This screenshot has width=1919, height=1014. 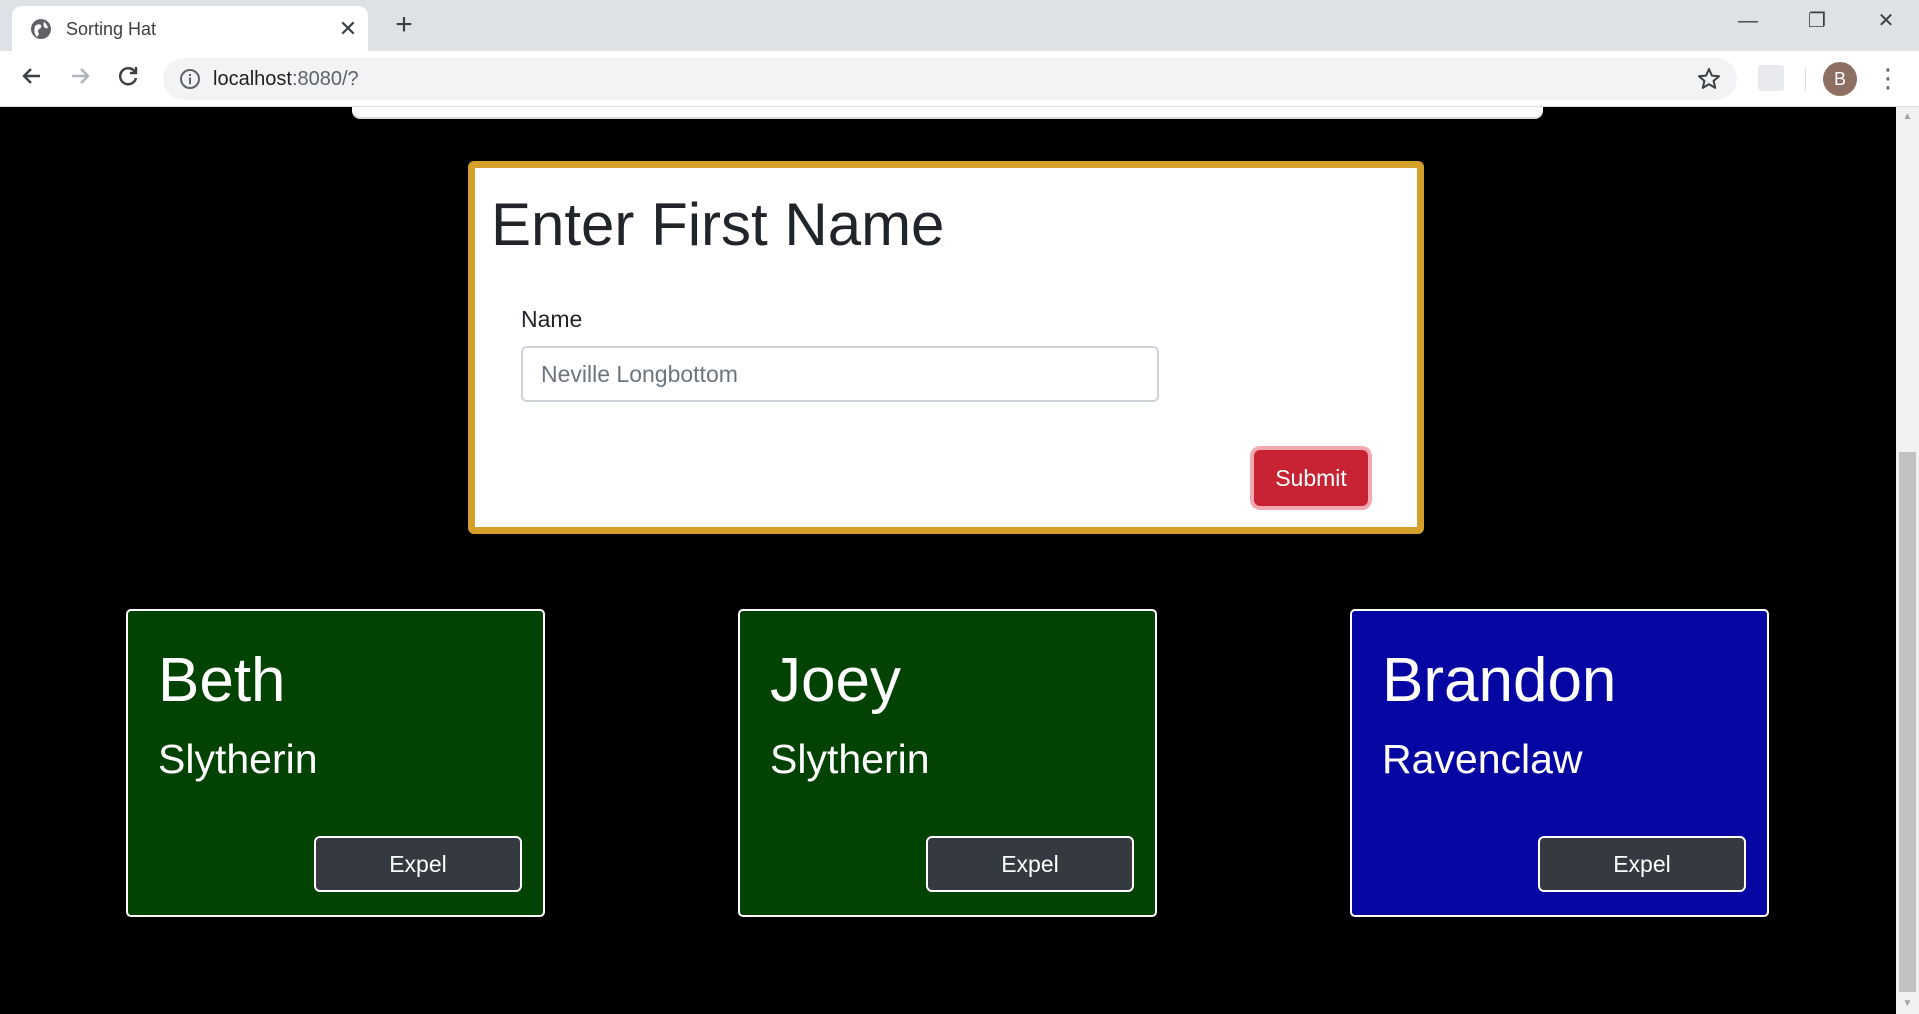 I want to click on header-card-edge, so click(x=947, y=112).